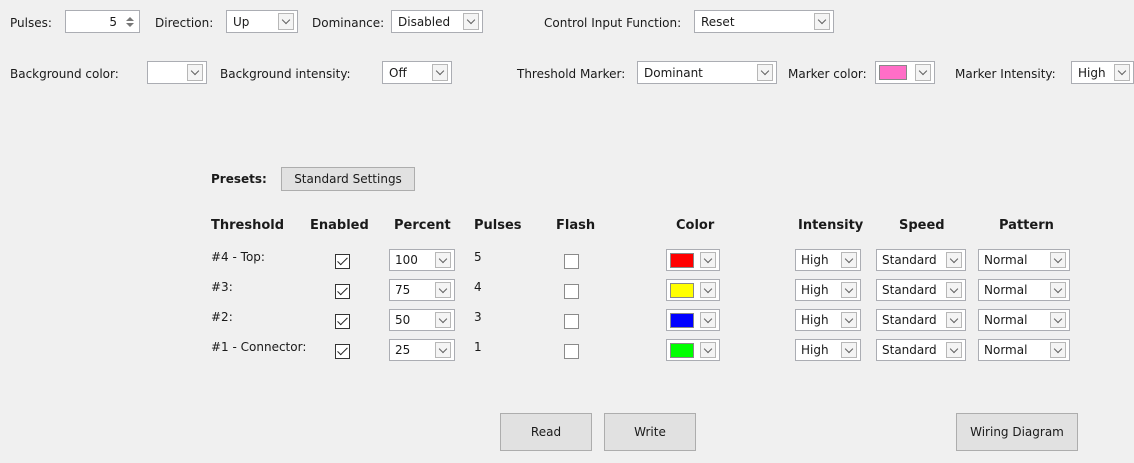  What do you see at coordinates (422, 350) in the screenshot?
I see `percent-select: 25` at bounding box center [422, 350].